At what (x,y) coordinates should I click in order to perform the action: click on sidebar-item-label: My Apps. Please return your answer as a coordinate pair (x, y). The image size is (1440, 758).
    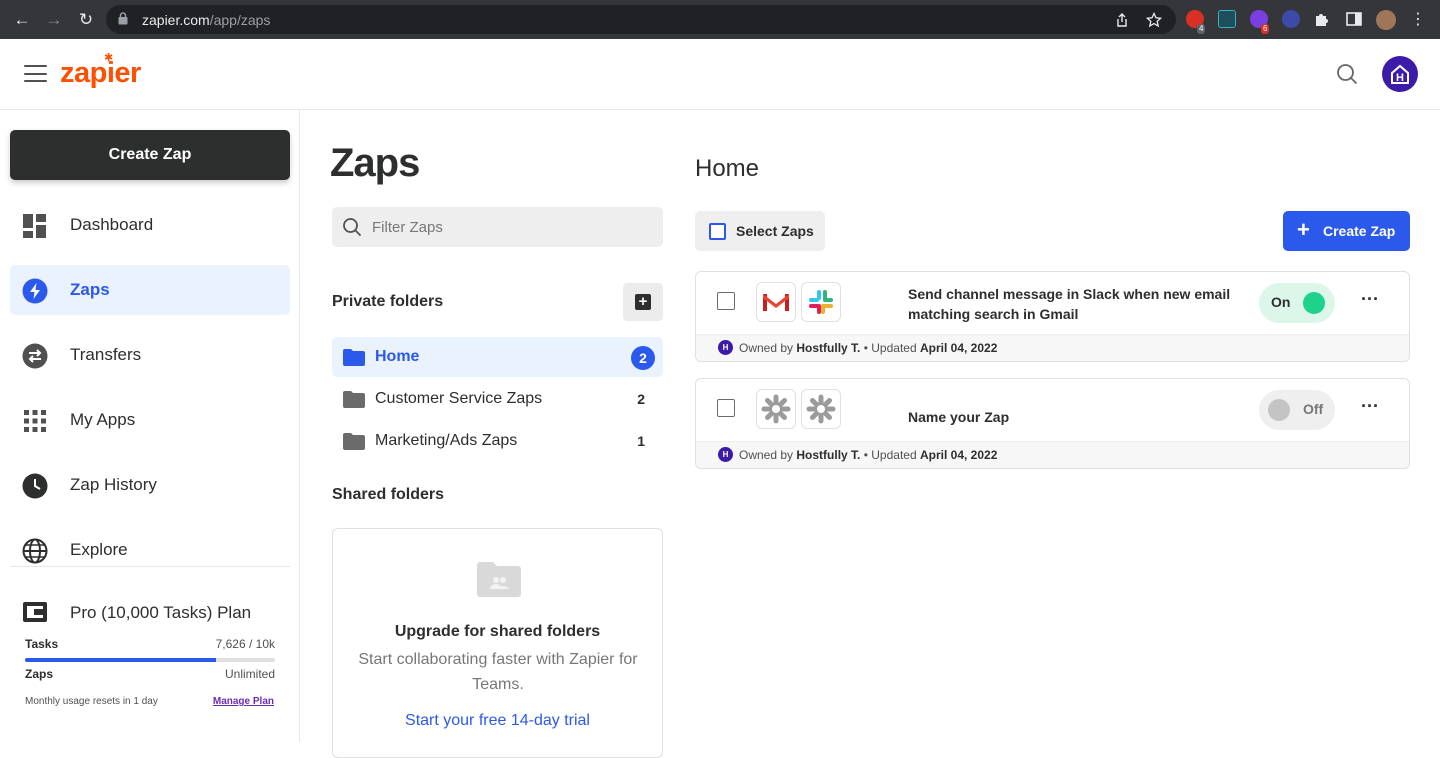
    Looking at the image, I should click on (103, 419).